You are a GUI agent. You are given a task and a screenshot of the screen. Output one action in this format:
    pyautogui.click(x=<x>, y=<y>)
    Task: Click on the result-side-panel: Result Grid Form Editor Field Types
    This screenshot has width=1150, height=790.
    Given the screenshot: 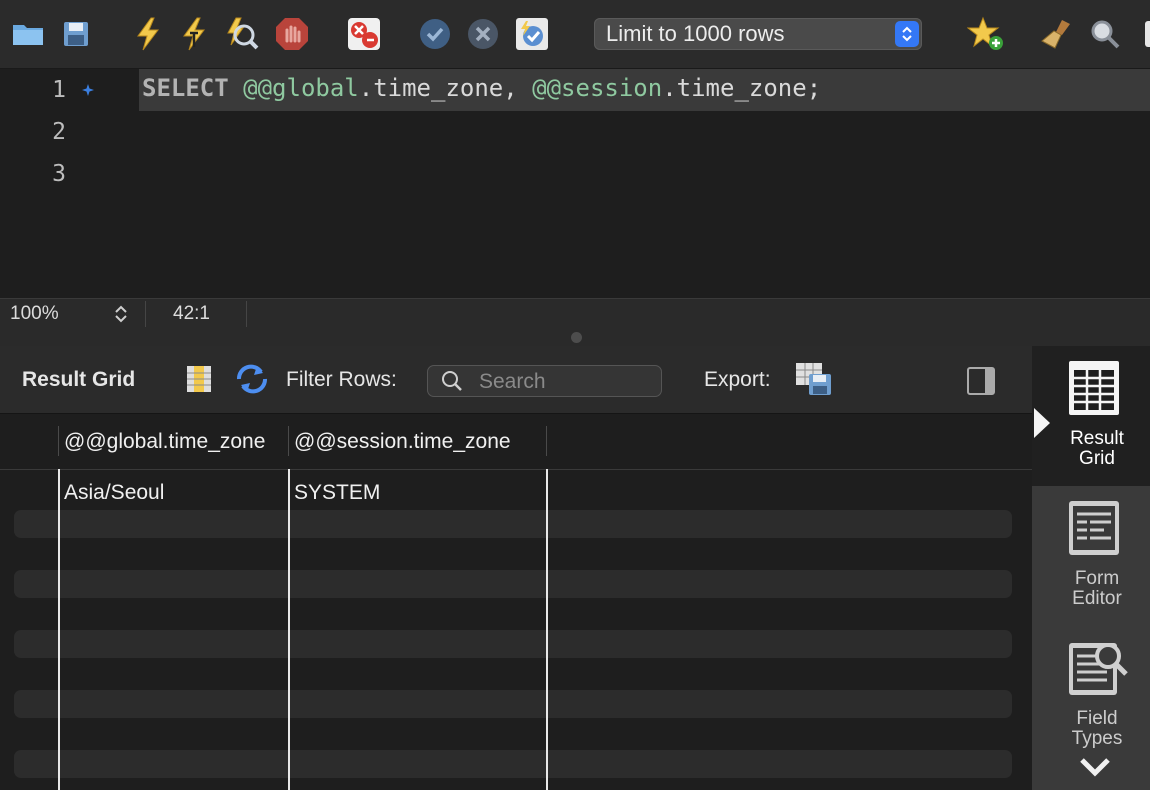 What is the action you would take?
    pyautogui.click(x=1091, y=568)
    